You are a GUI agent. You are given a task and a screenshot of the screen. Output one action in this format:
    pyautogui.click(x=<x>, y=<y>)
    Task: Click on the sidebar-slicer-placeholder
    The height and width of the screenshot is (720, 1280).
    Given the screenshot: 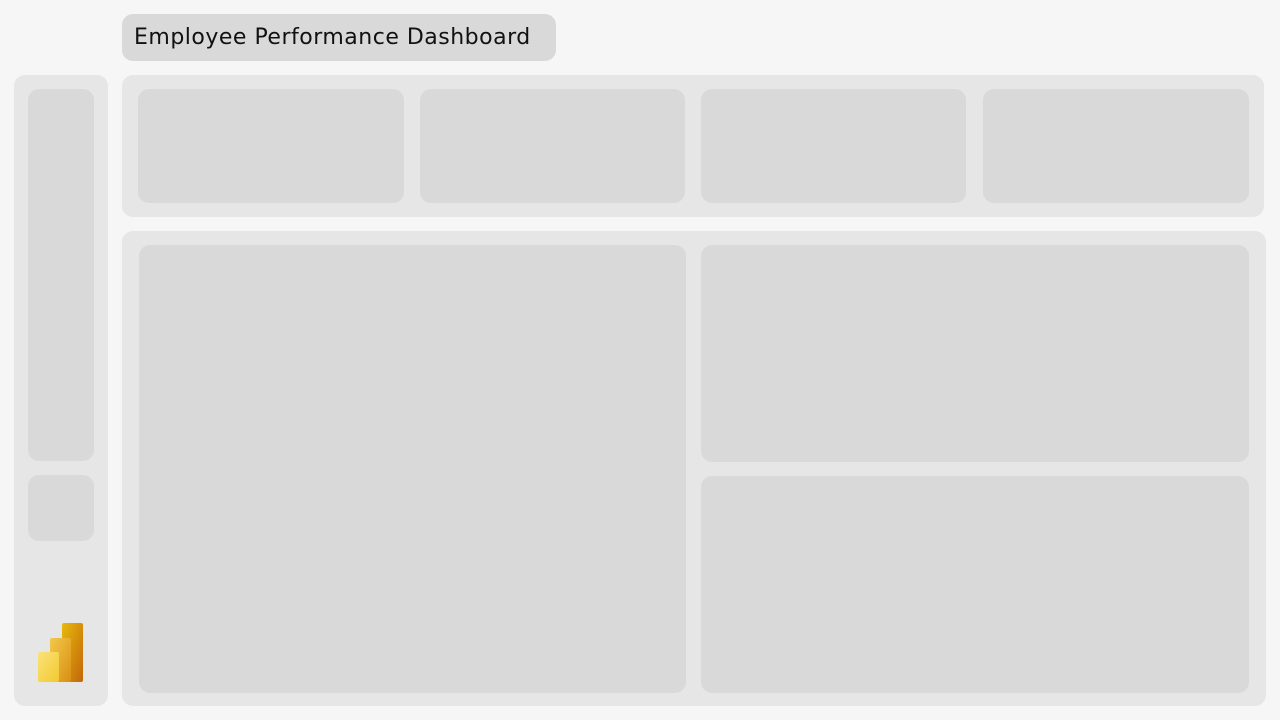 What is the action you would take?
    pyautogui.click(x=61, y=275)
    